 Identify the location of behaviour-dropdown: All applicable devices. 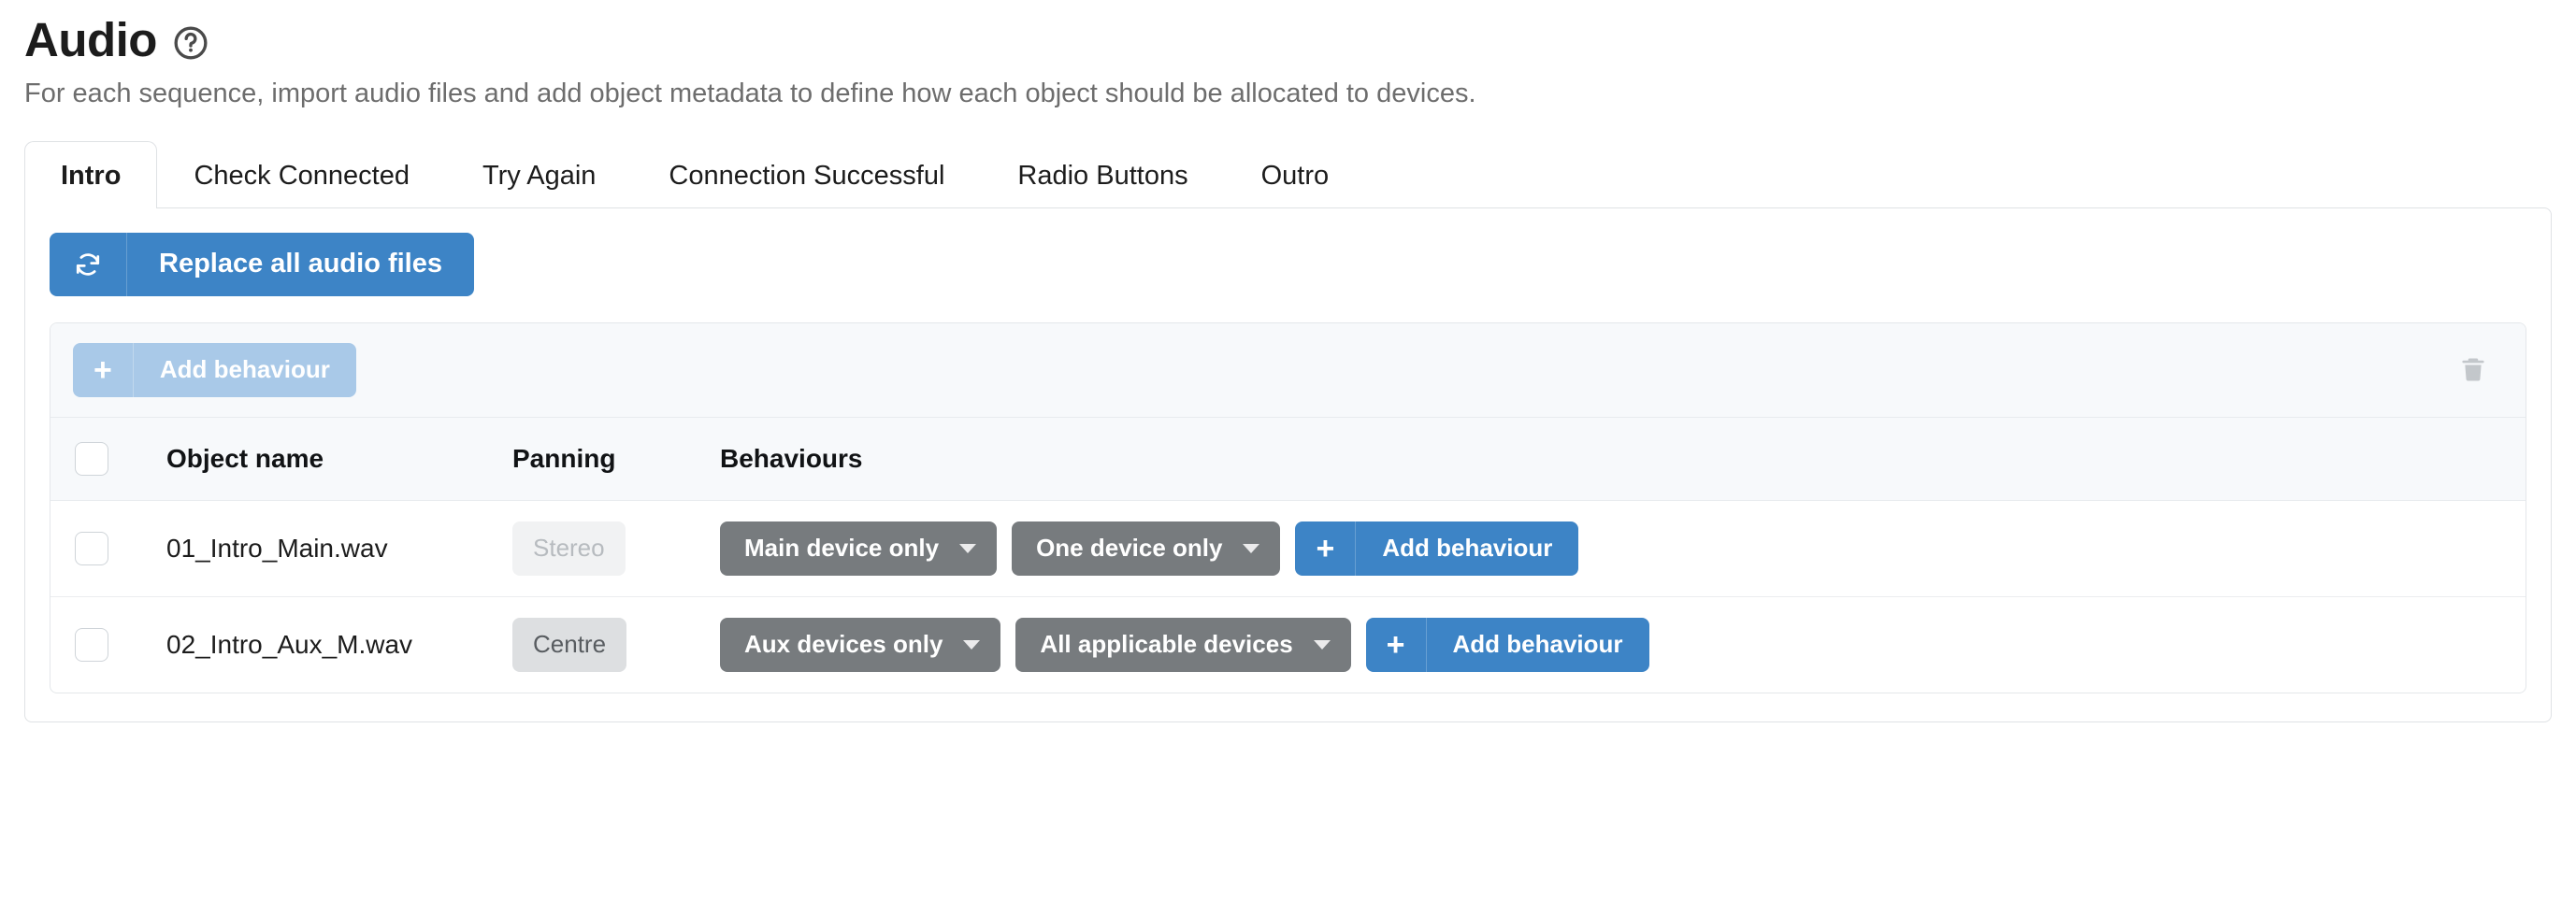
(1183, 644).